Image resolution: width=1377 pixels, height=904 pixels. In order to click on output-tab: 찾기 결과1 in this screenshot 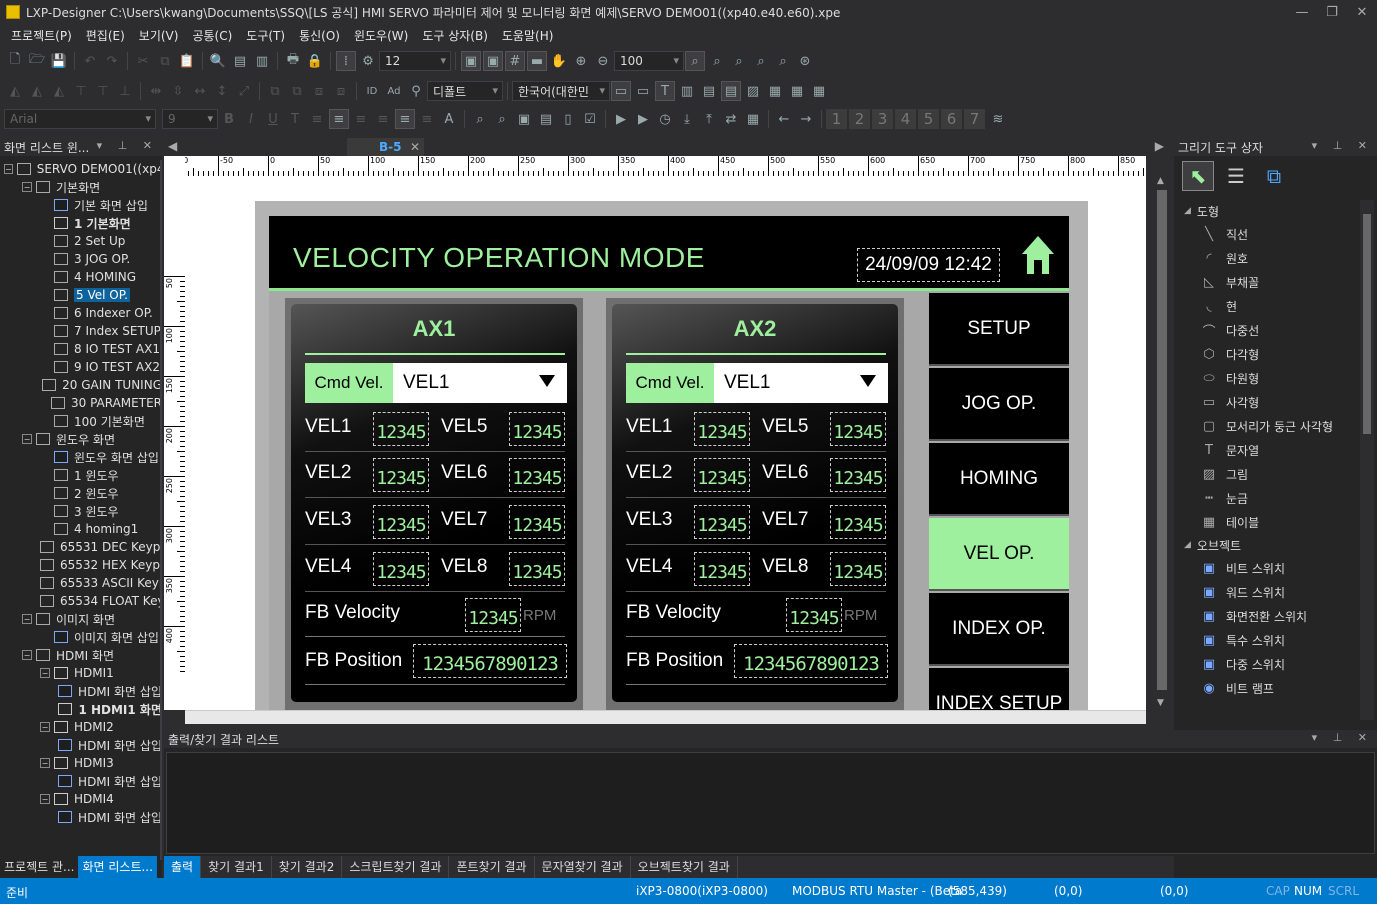, I will do `click(236, 867)`.